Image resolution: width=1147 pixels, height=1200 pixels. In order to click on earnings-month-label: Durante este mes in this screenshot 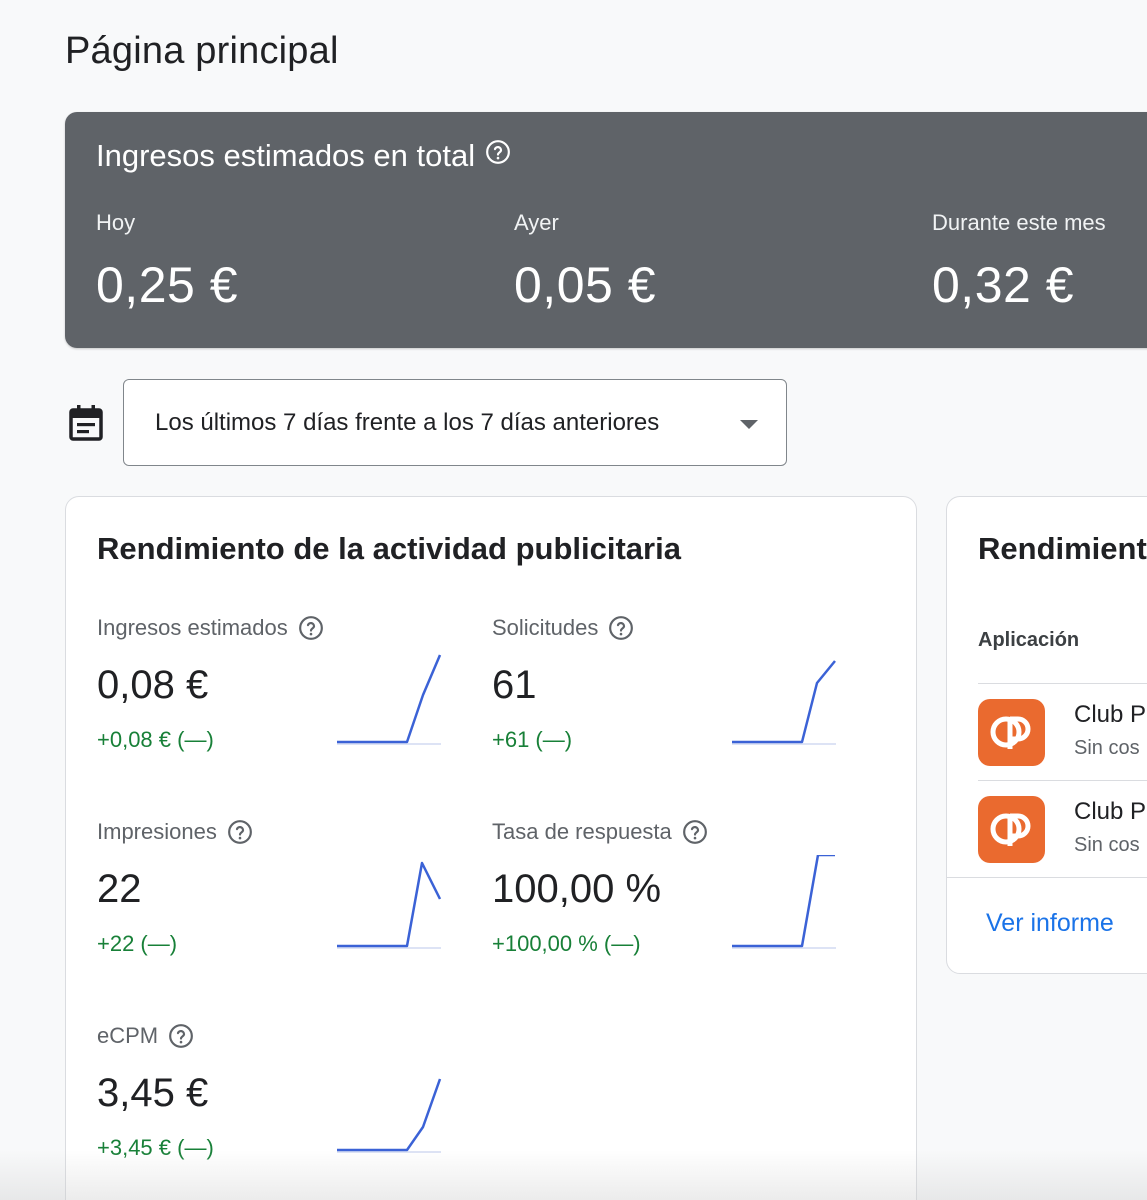, I will do `click(1019, 222)`.